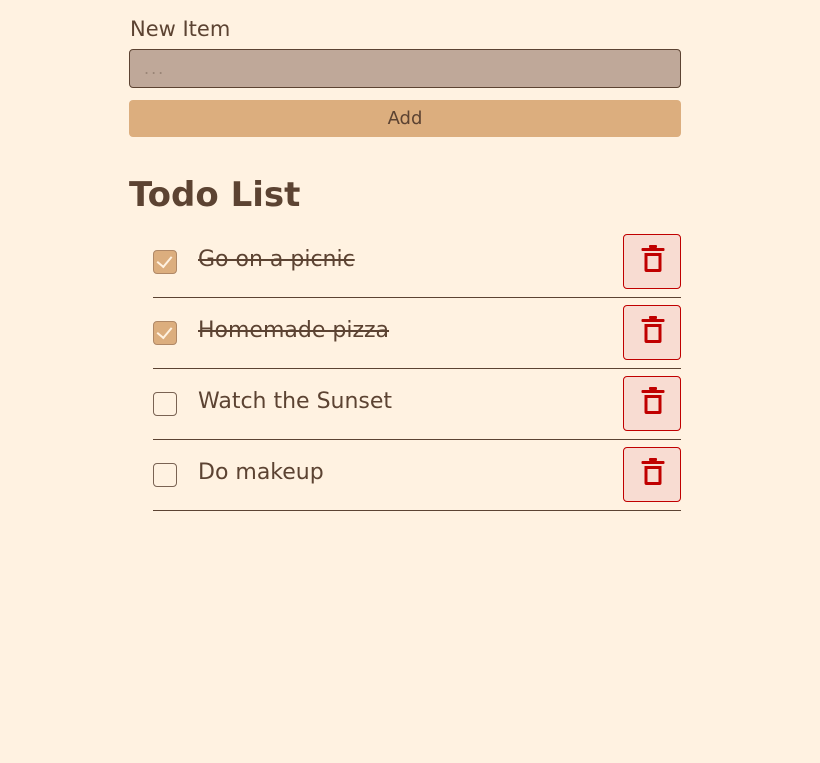  I want to click on list-item: Do makeup, so click(417, 475).